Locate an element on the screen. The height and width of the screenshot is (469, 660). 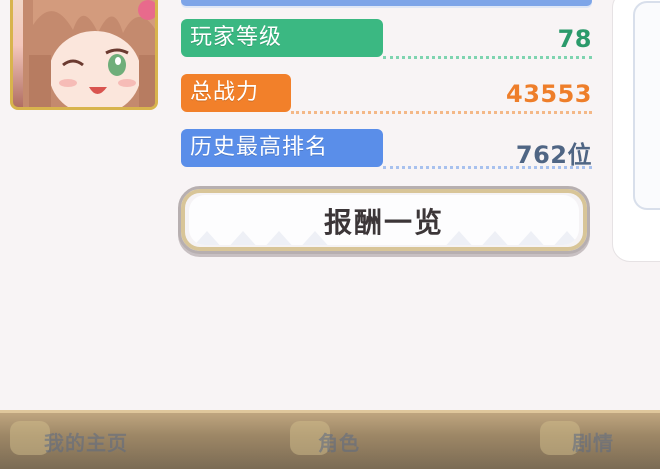
stat-row-total-power: 总战力 43553 is located at coordinates (386, 94).